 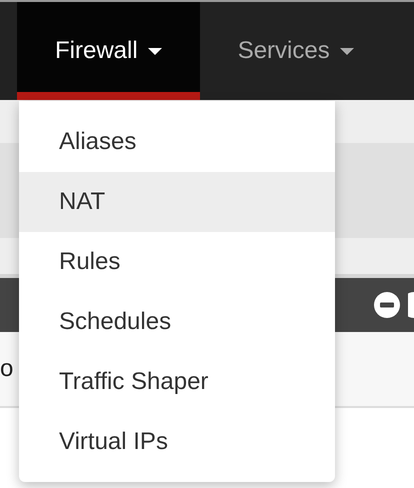 What do you see at coordinates (387, 305) in the screenshot?
I see `collapse-icon` at bounding box center [387, 305].